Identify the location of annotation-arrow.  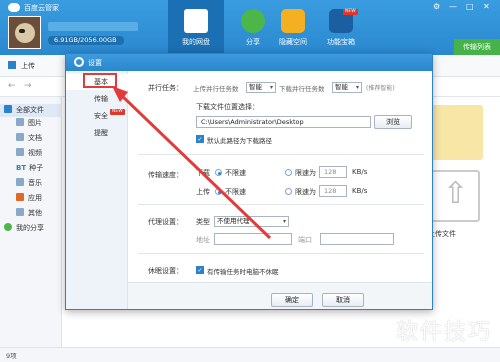
(192, 163).